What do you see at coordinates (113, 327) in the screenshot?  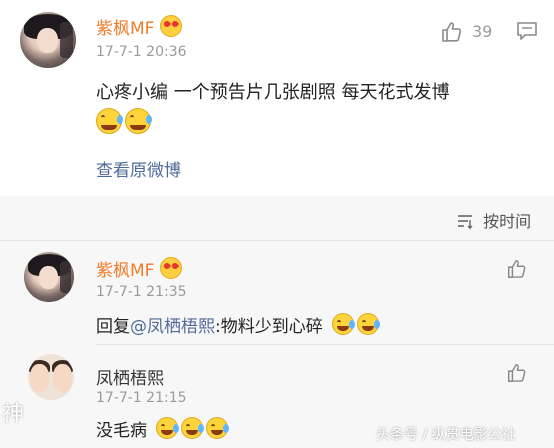 I see `reply-prefix: 回复` at bounding box center [113, 327].